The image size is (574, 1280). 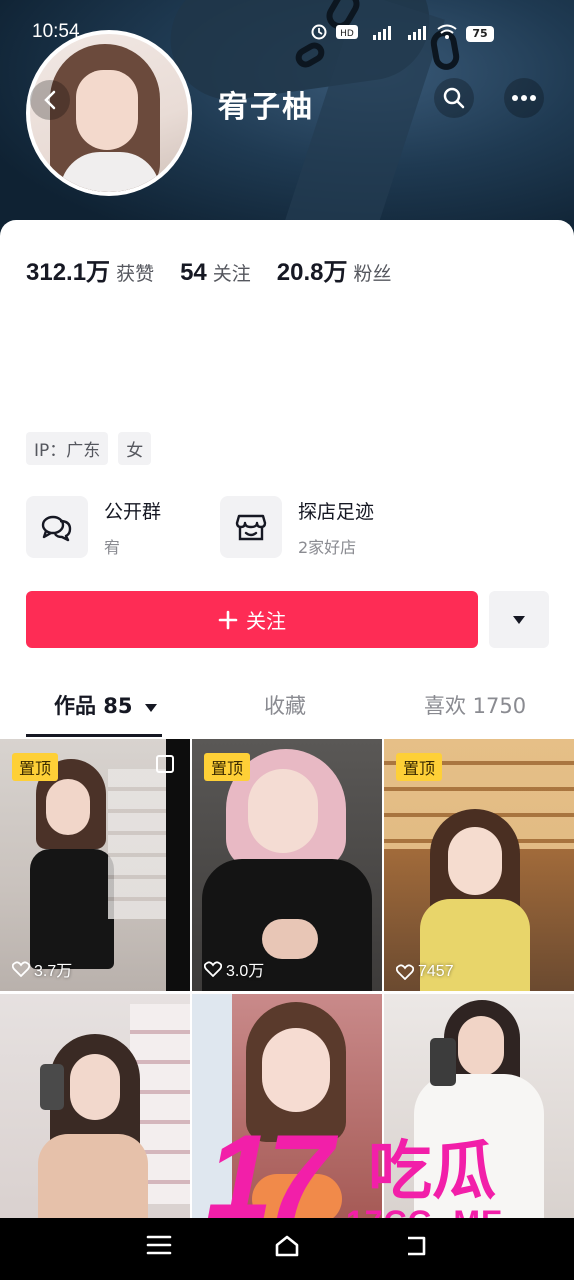 I want to click on video-likes: 3.7万, so click(x=42, y=969).